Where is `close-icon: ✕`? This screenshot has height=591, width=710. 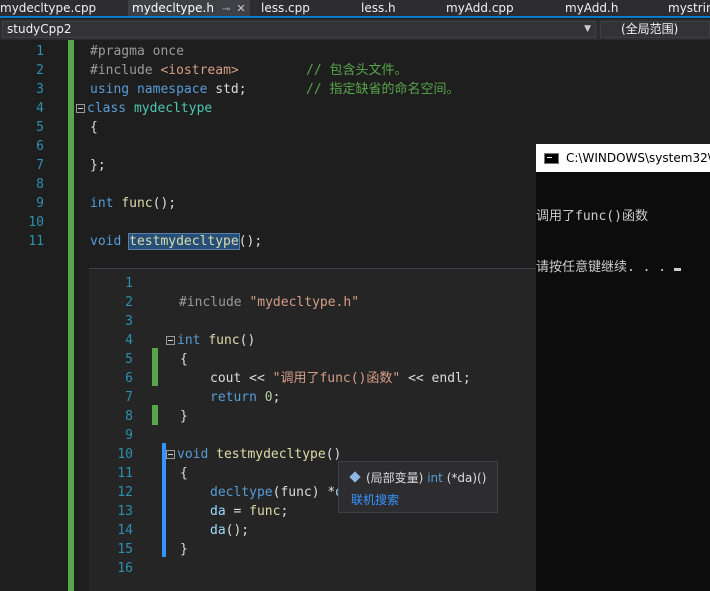 close-icon: ✕ is located at coordinates (240, 9).